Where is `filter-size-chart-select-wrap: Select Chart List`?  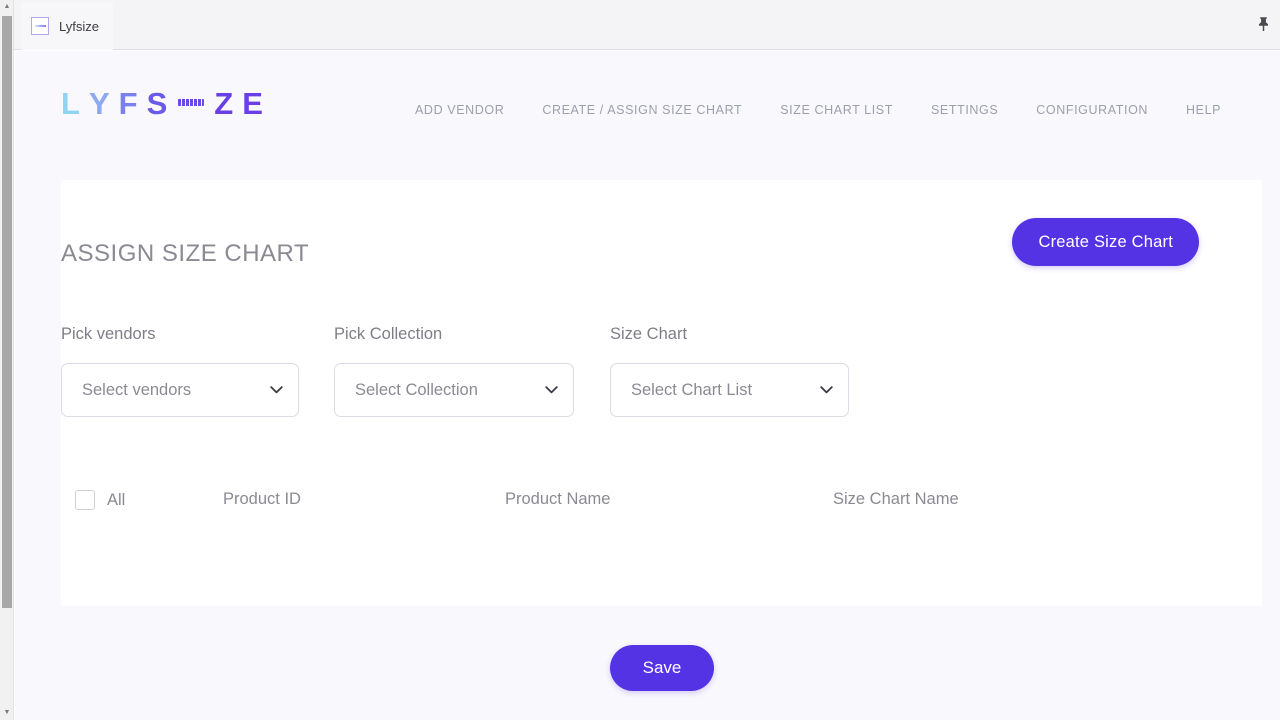 filter-size-chart-select-wrap: Select Chart List is located at coordinates (729, 390).